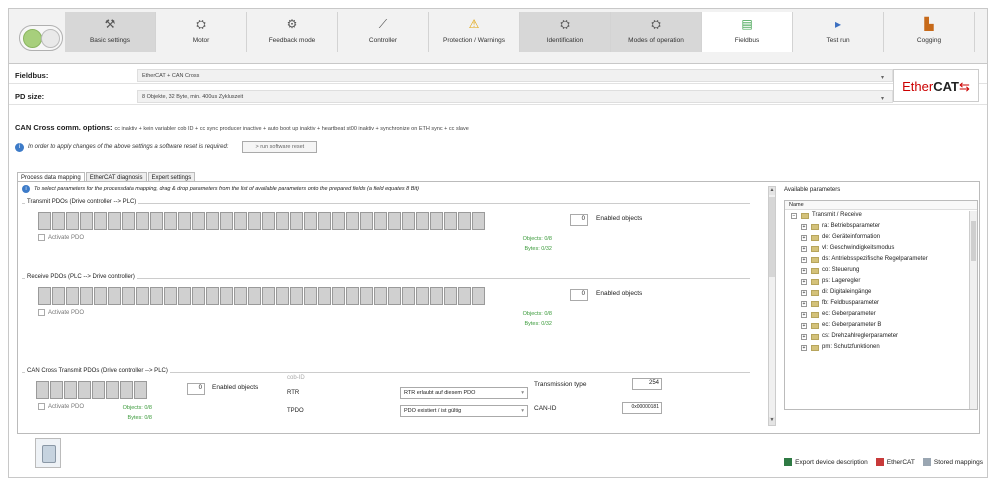  What do you see at coordinates (881, 259) in the screenshot?
I see `tree-item: + ds: Antriebsspezifische Regelparameter` at bounding box center [881, 259].